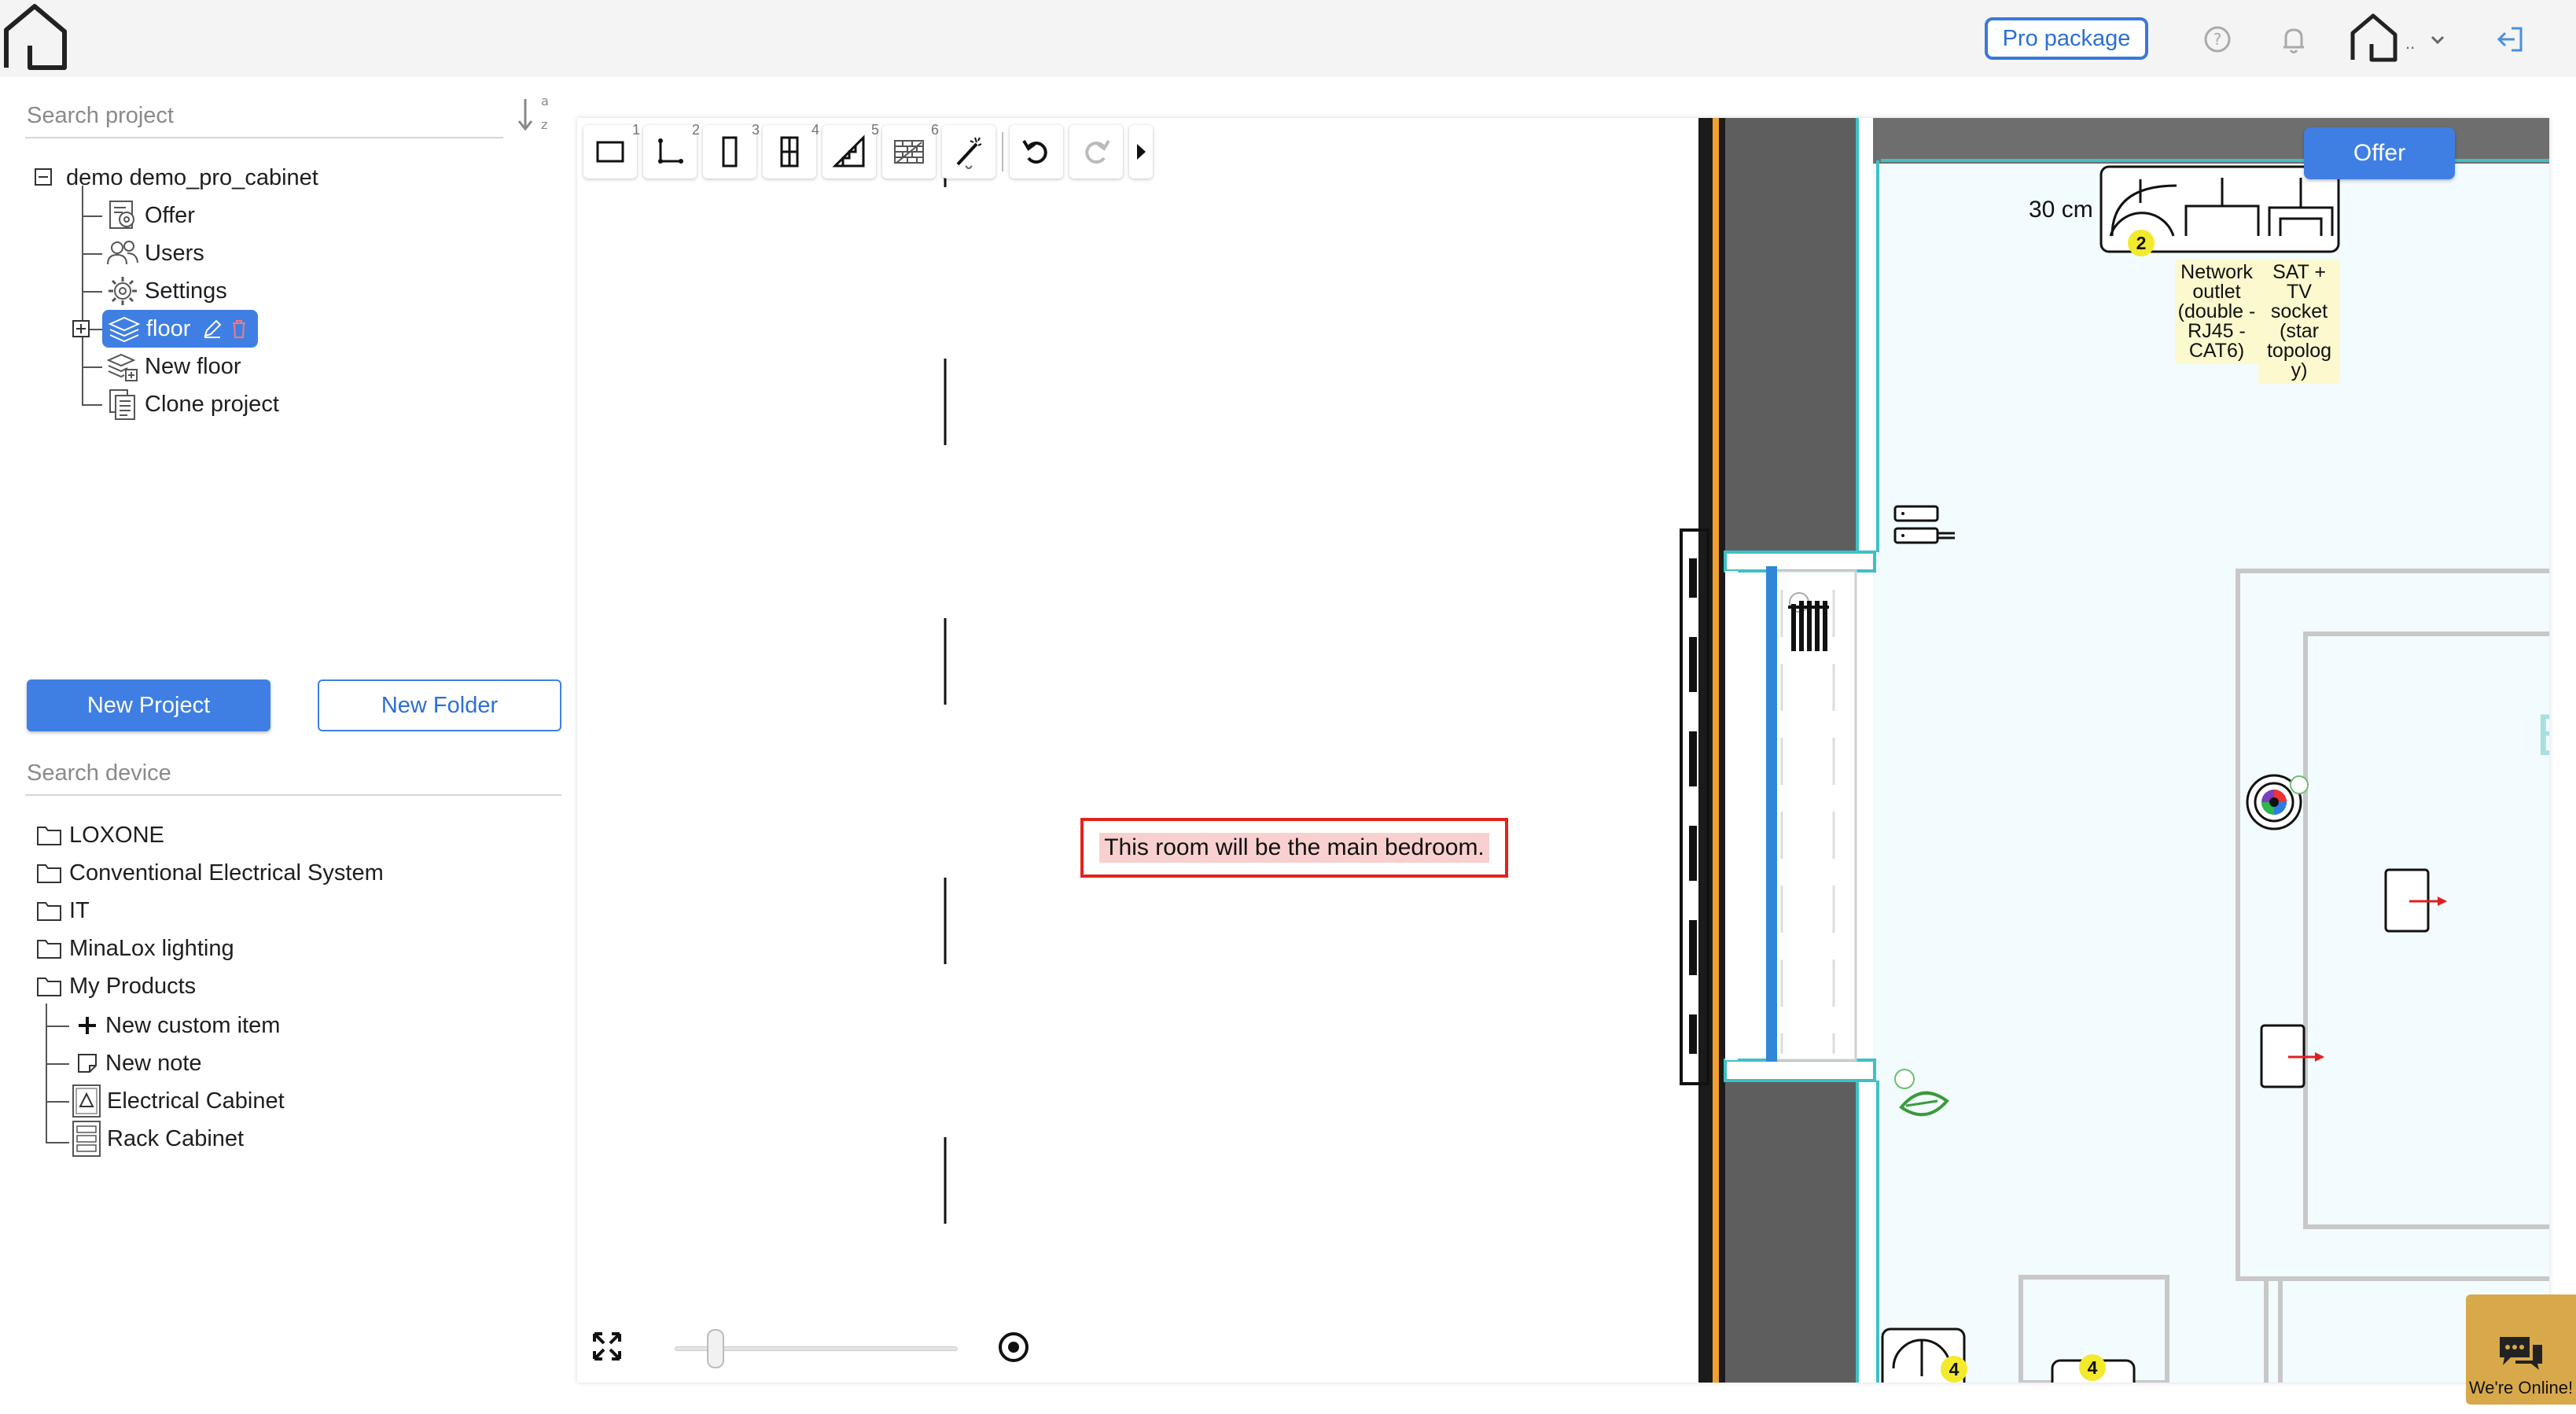 Image resolution: width=2576 pixels, height=1414 pixels. I want to click on sort-az-icon: a z, so click(532, 116).